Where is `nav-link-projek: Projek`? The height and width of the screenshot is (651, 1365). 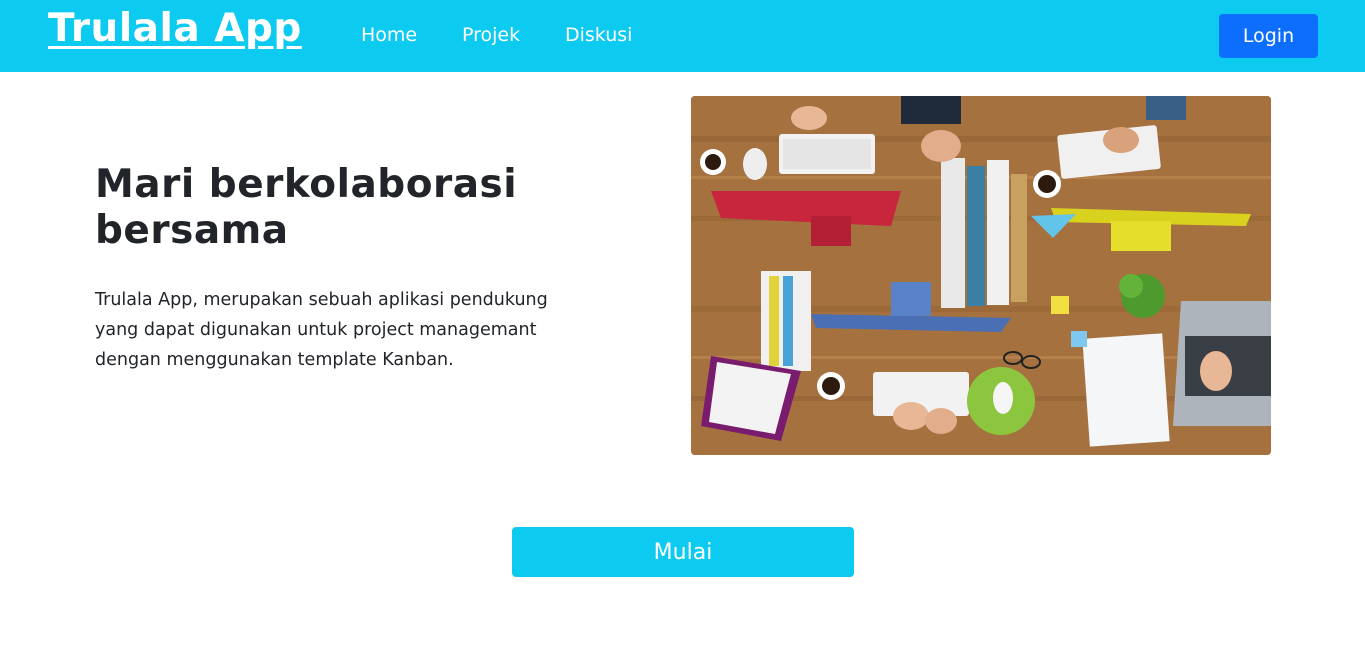
nav-link-projek: Projek is located at coordinates (491, 35).